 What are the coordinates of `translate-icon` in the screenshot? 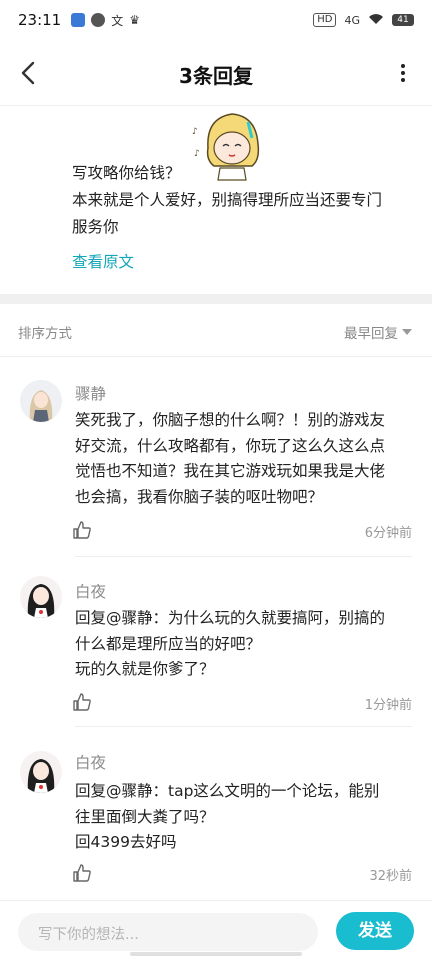 It's located at (78, 20).